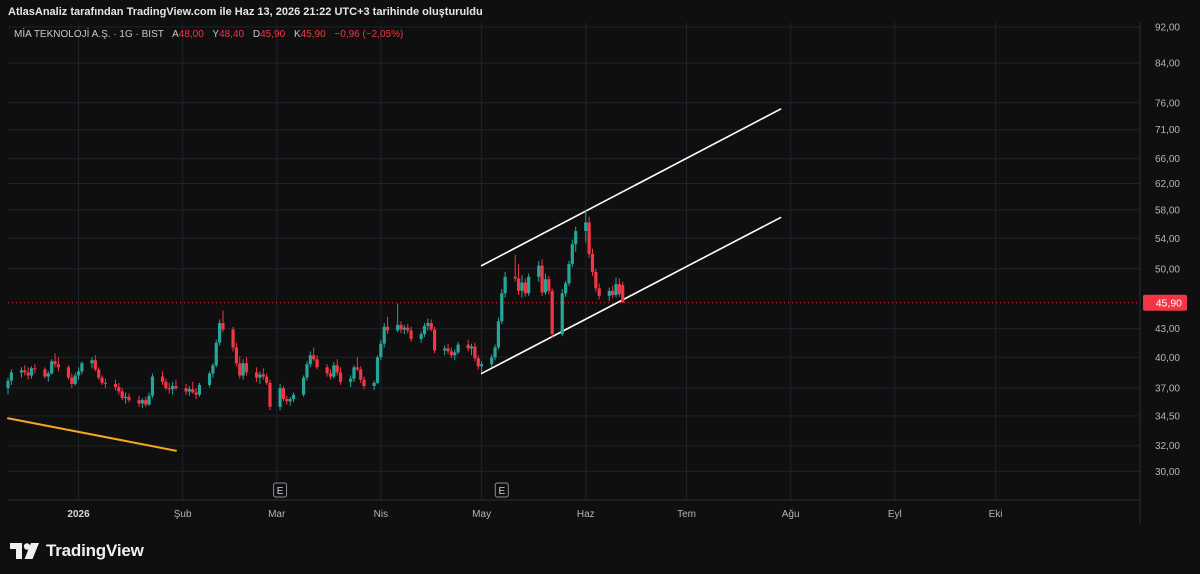 The height and width of the screenshot is (574, 1200). Describe the element at coordinates (1167, 389) in the screenshot. I see `price-tick-label: 37,00` at that location.